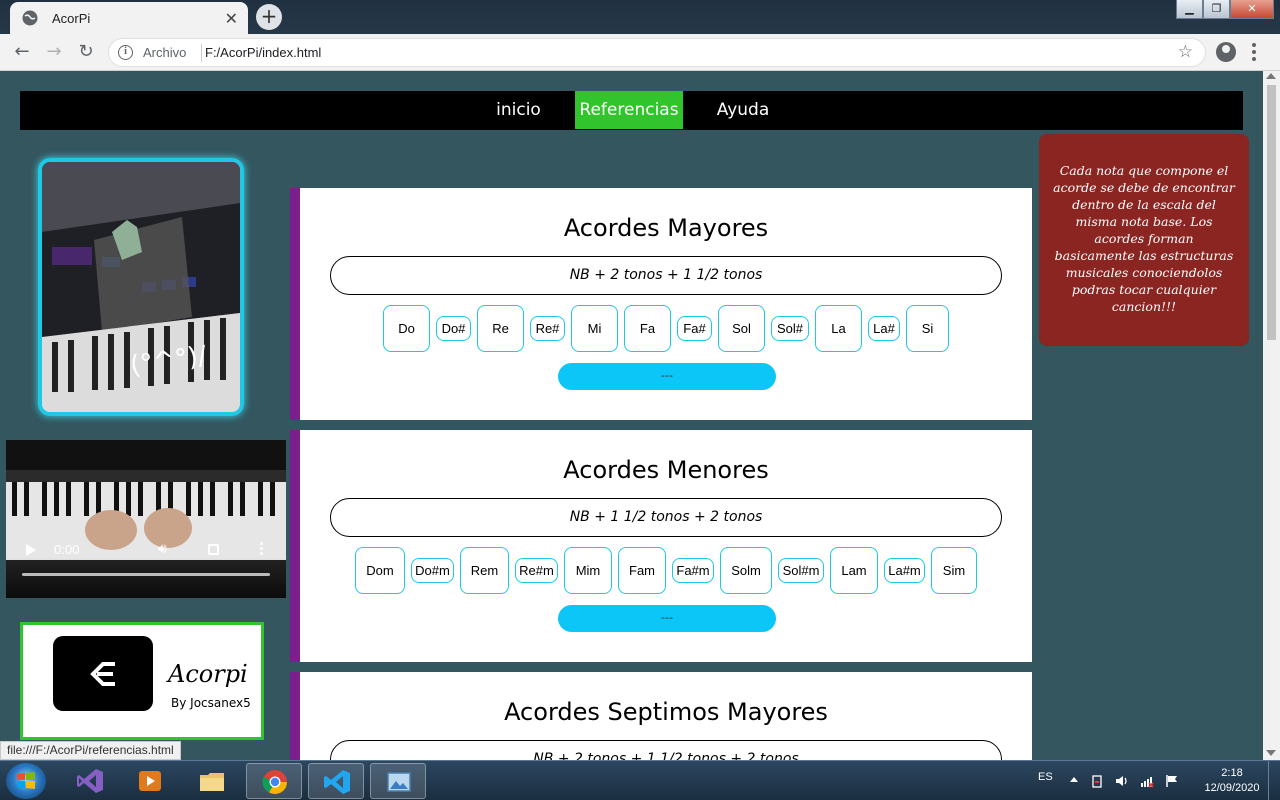  What do you see at coordinates (261, 549) in the screenshot?
I see `more-options-icon` at bounding box center [261, 549].